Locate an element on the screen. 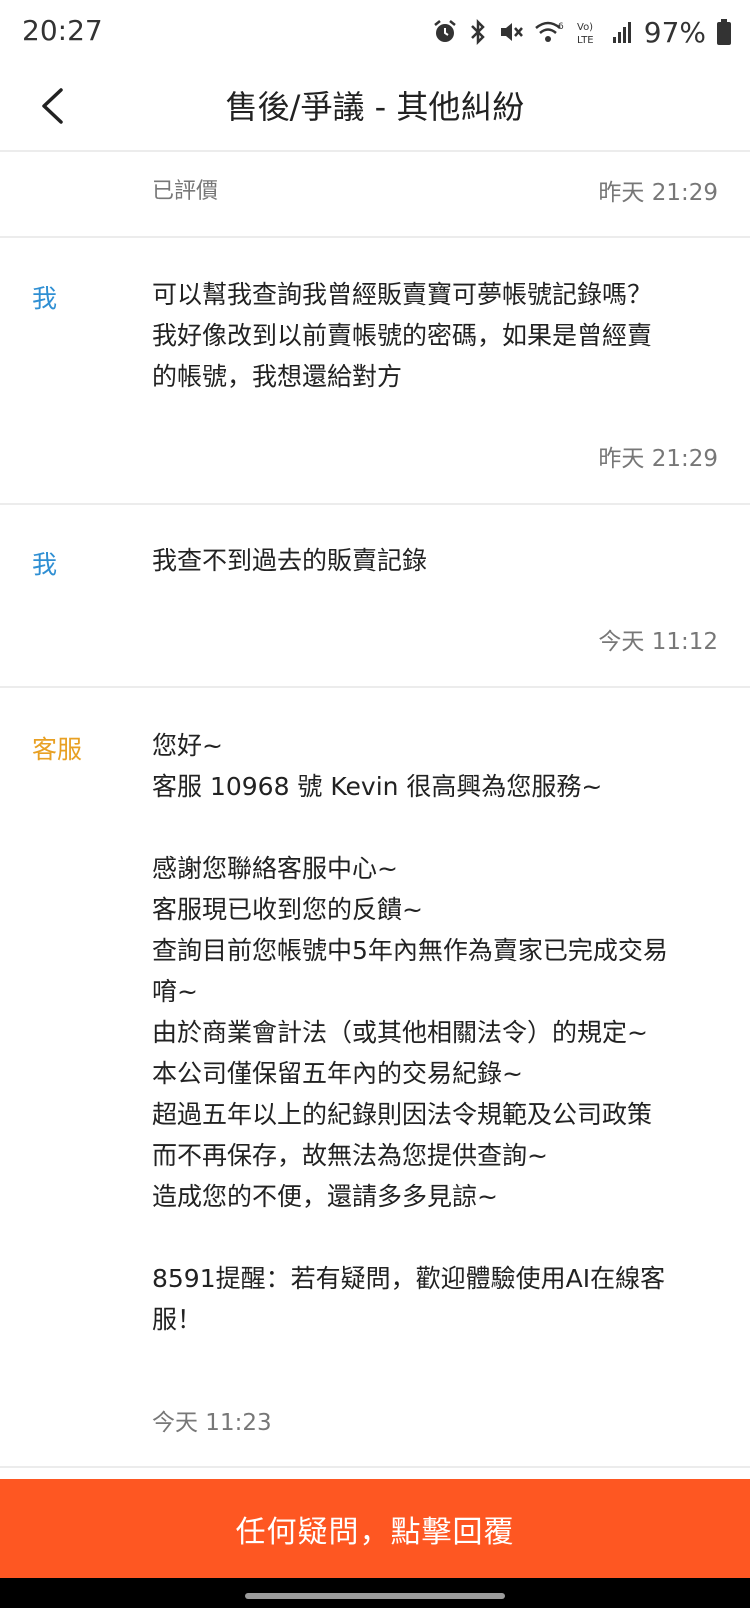  bluetooth-icon is located at coordinates (478, 32).